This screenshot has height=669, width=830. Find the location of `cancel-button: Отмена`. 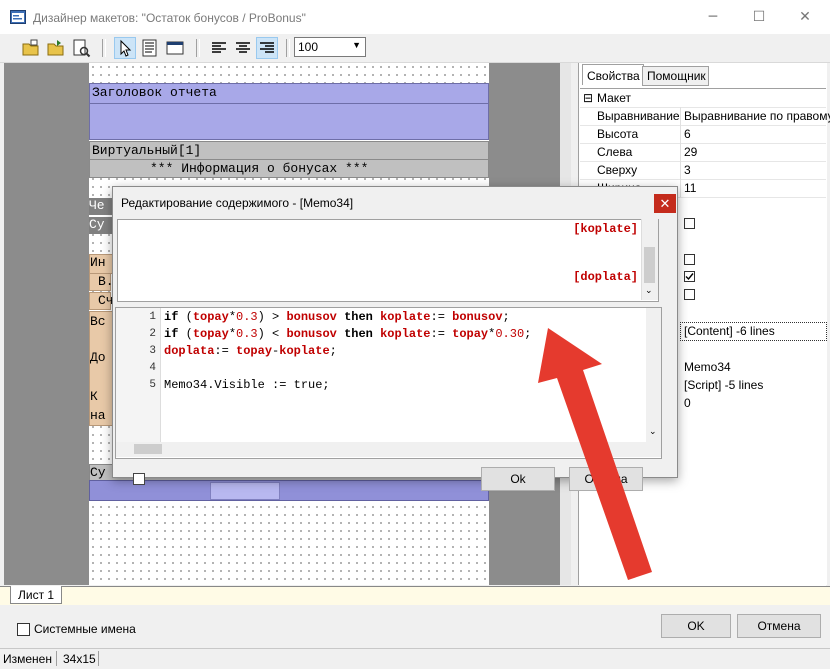

cancel-button: Отмена is located at coordinates (779, 626).